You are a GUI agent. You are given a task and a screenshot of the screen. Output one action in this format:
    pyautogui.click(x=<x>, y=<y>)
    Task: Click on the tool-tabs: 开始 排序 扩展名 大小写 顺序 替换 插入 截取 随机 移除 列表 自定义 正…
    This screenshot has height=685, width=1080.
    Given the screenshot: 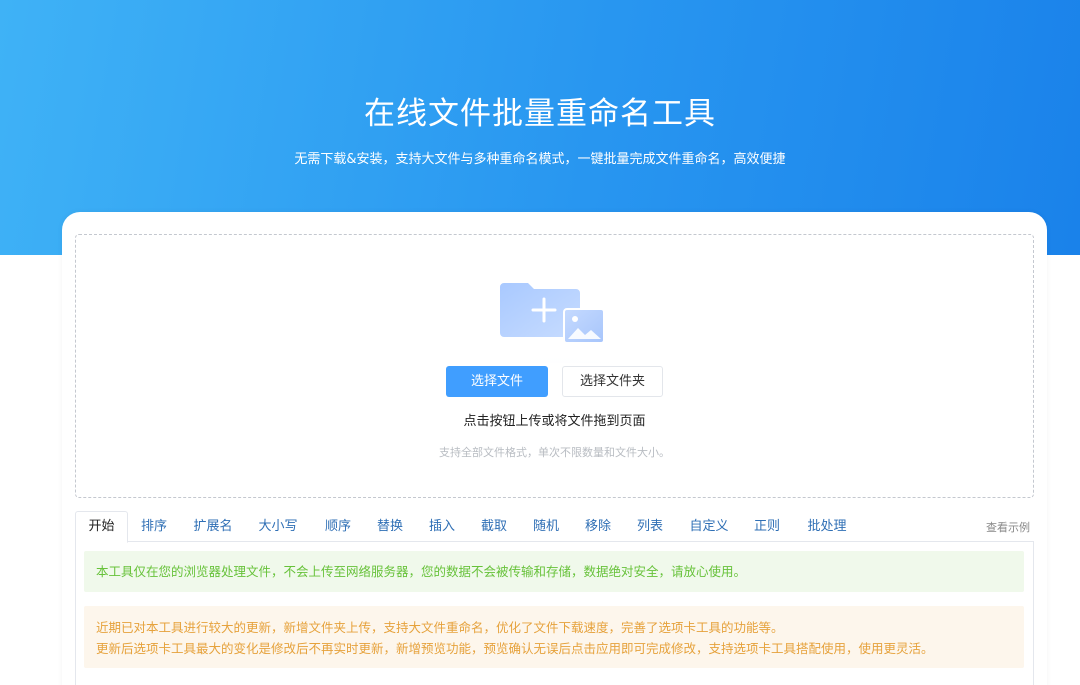 What is the action you would take?
    pyautogui.click(x=554, y=527)
    